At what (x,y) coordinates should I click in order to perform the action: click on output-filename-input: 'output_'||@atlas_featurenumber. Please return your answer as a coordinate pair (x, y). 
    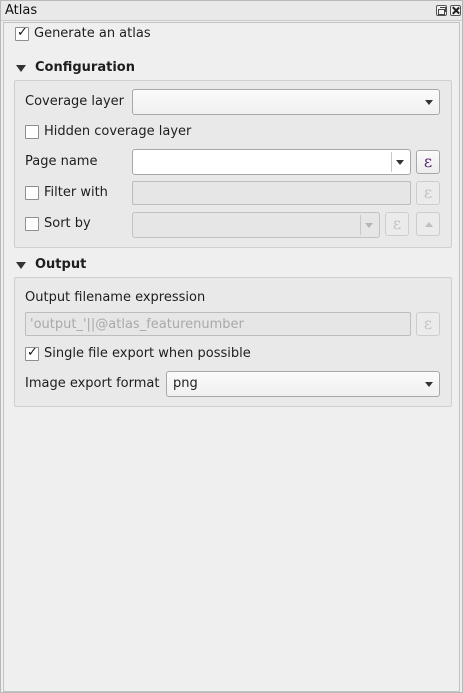
    Looking at the image, I should click on (218, 324).